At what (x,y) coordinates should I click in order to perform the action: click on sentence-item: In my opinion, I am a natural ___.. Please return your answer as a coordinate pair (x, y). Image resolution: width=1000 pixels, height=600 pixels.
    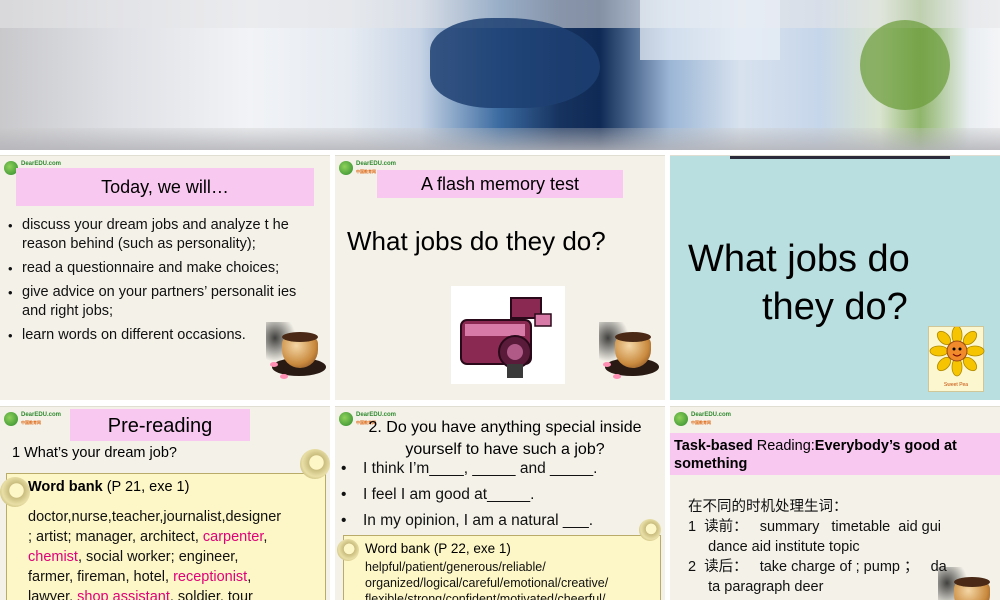
    Looking at the image, I should click on (469, 521).